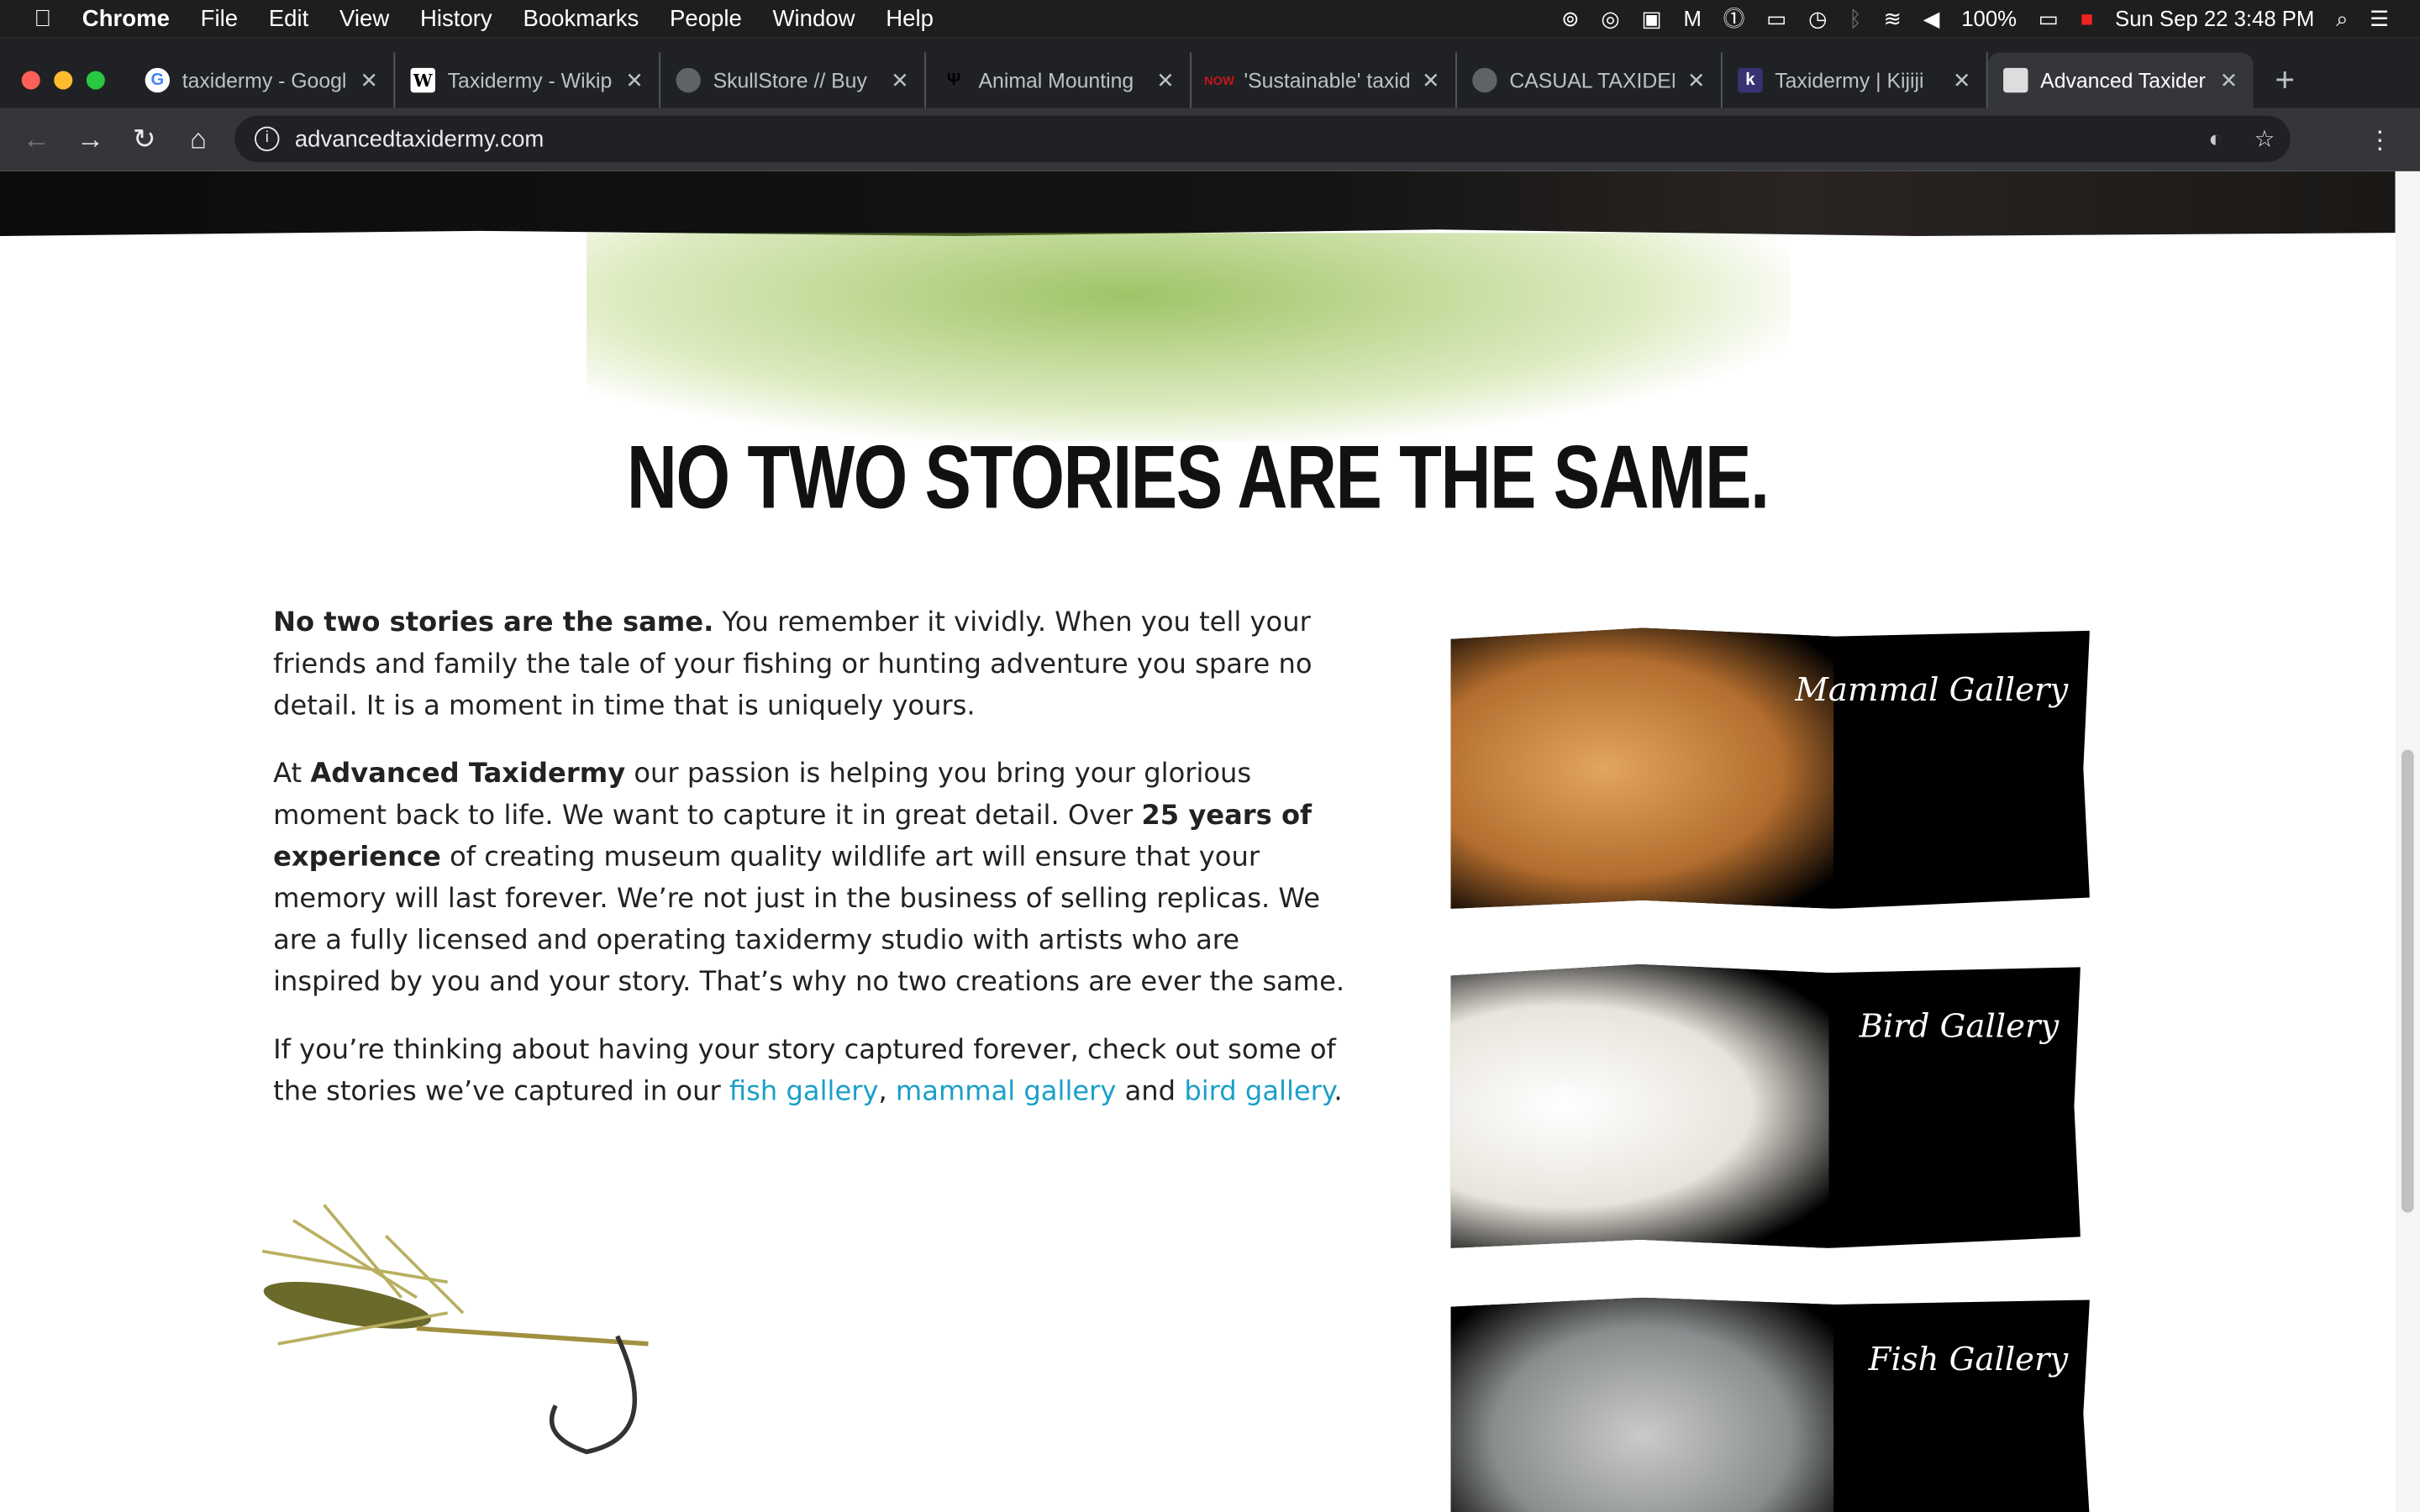 This screenshot has height=1512, width=2420. What do you see at coordinates (954, 80) in the screenshot?
I see `deer-icon: Ψ` at bounding box center [954, 80].